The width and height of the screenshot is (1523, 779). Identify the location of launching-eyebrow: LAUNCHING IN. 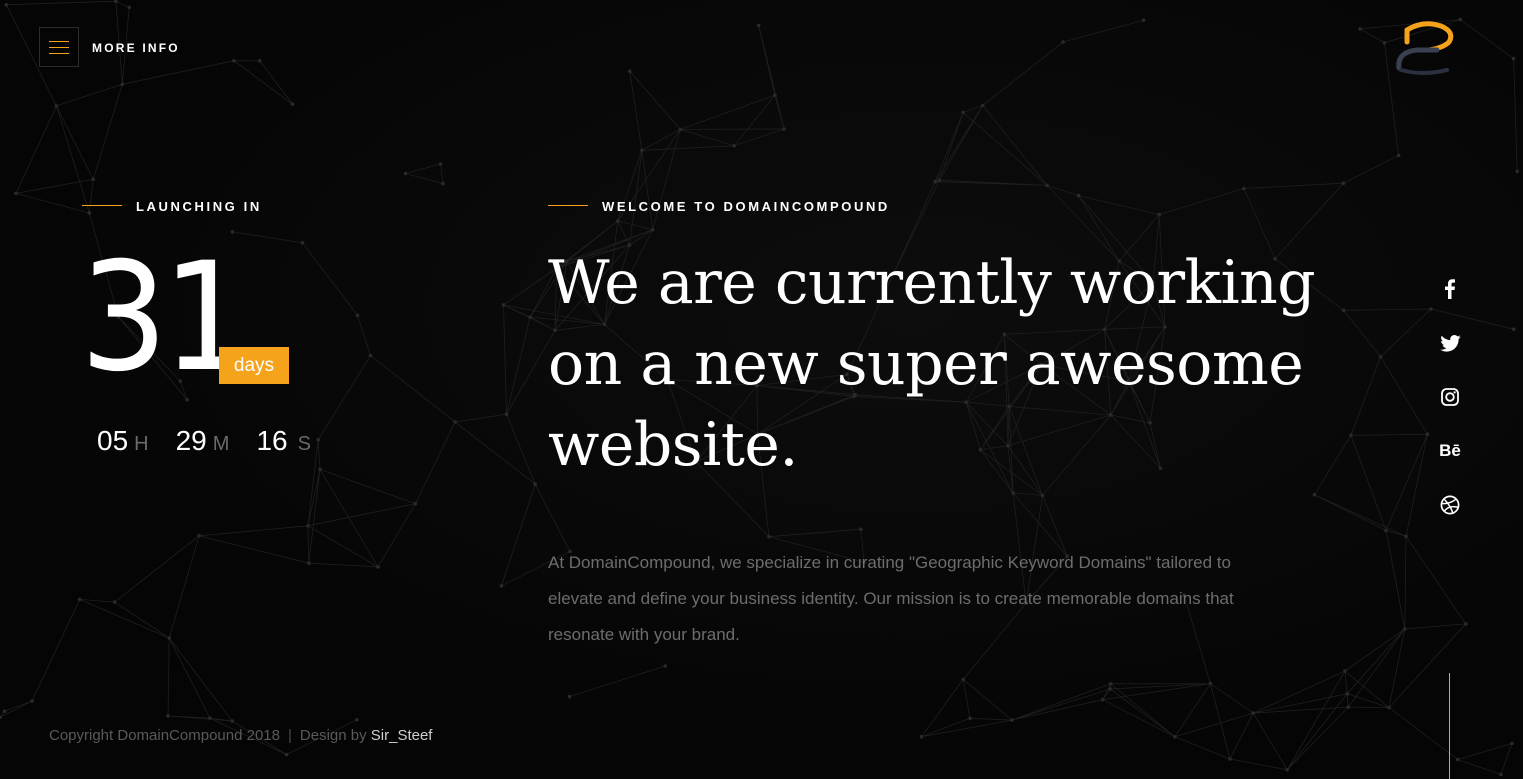
(172, 206).